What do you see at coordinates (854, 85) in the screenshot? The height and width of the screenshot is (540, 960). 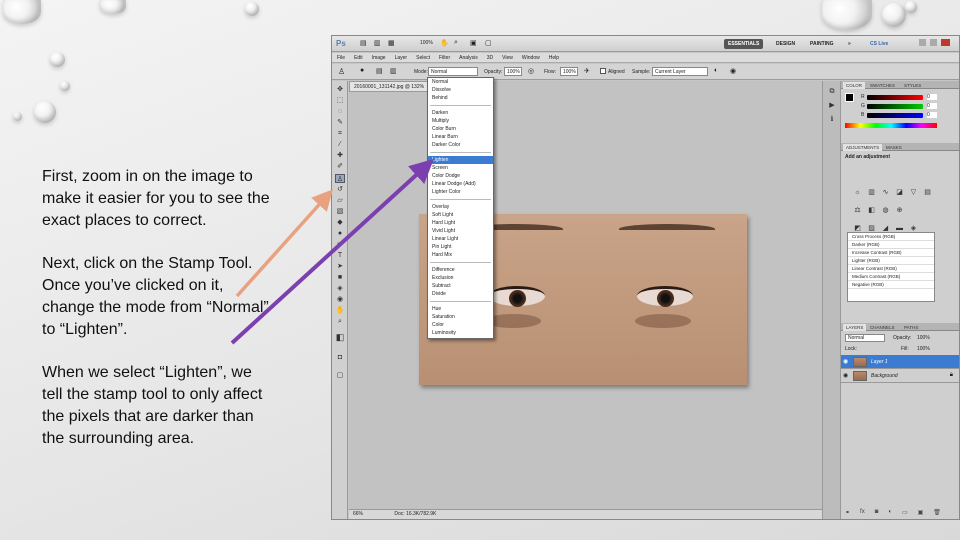 I see `tab-color: COLOR` at bounding box center [854, 85].